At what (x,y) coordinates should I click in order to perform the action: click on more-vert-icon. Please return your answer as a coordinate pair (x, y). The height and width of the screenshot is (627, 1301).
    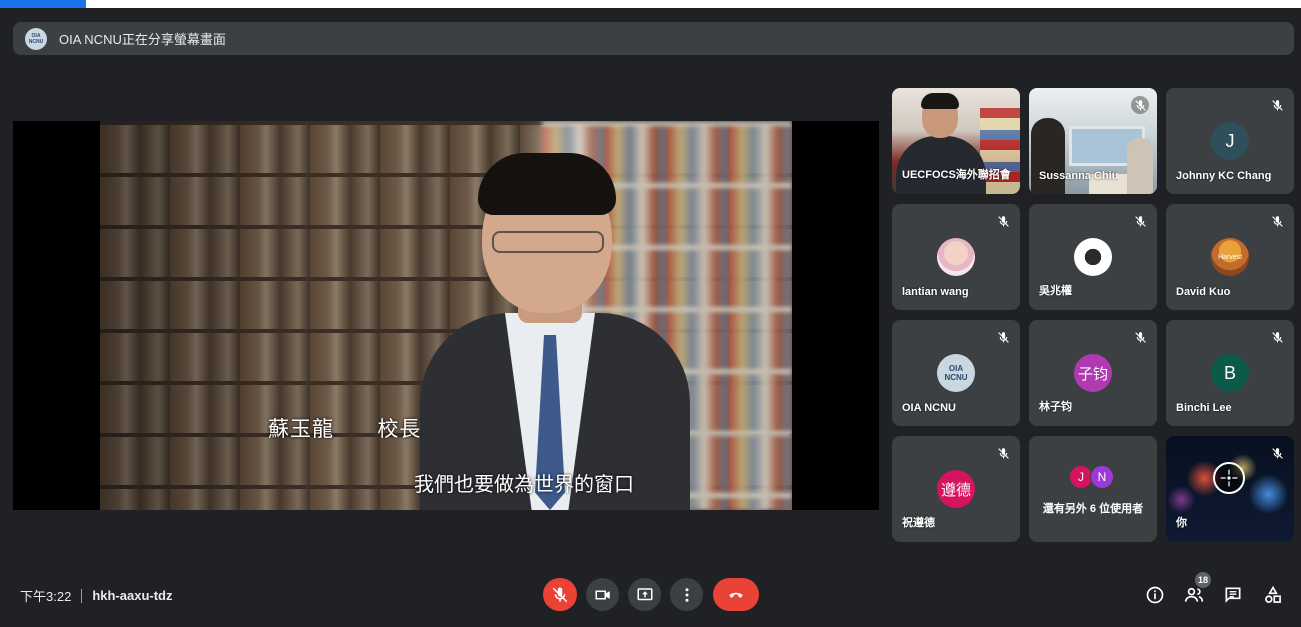
    Looking at the image, I should click on (686, 594).